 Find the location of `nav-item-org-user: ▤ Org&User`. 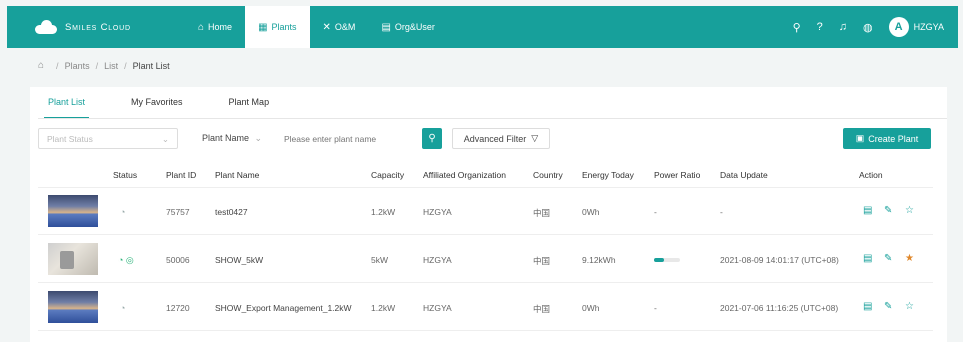

nav-item-org-user: ▤ Org&User is located at coordinates (407, 27).